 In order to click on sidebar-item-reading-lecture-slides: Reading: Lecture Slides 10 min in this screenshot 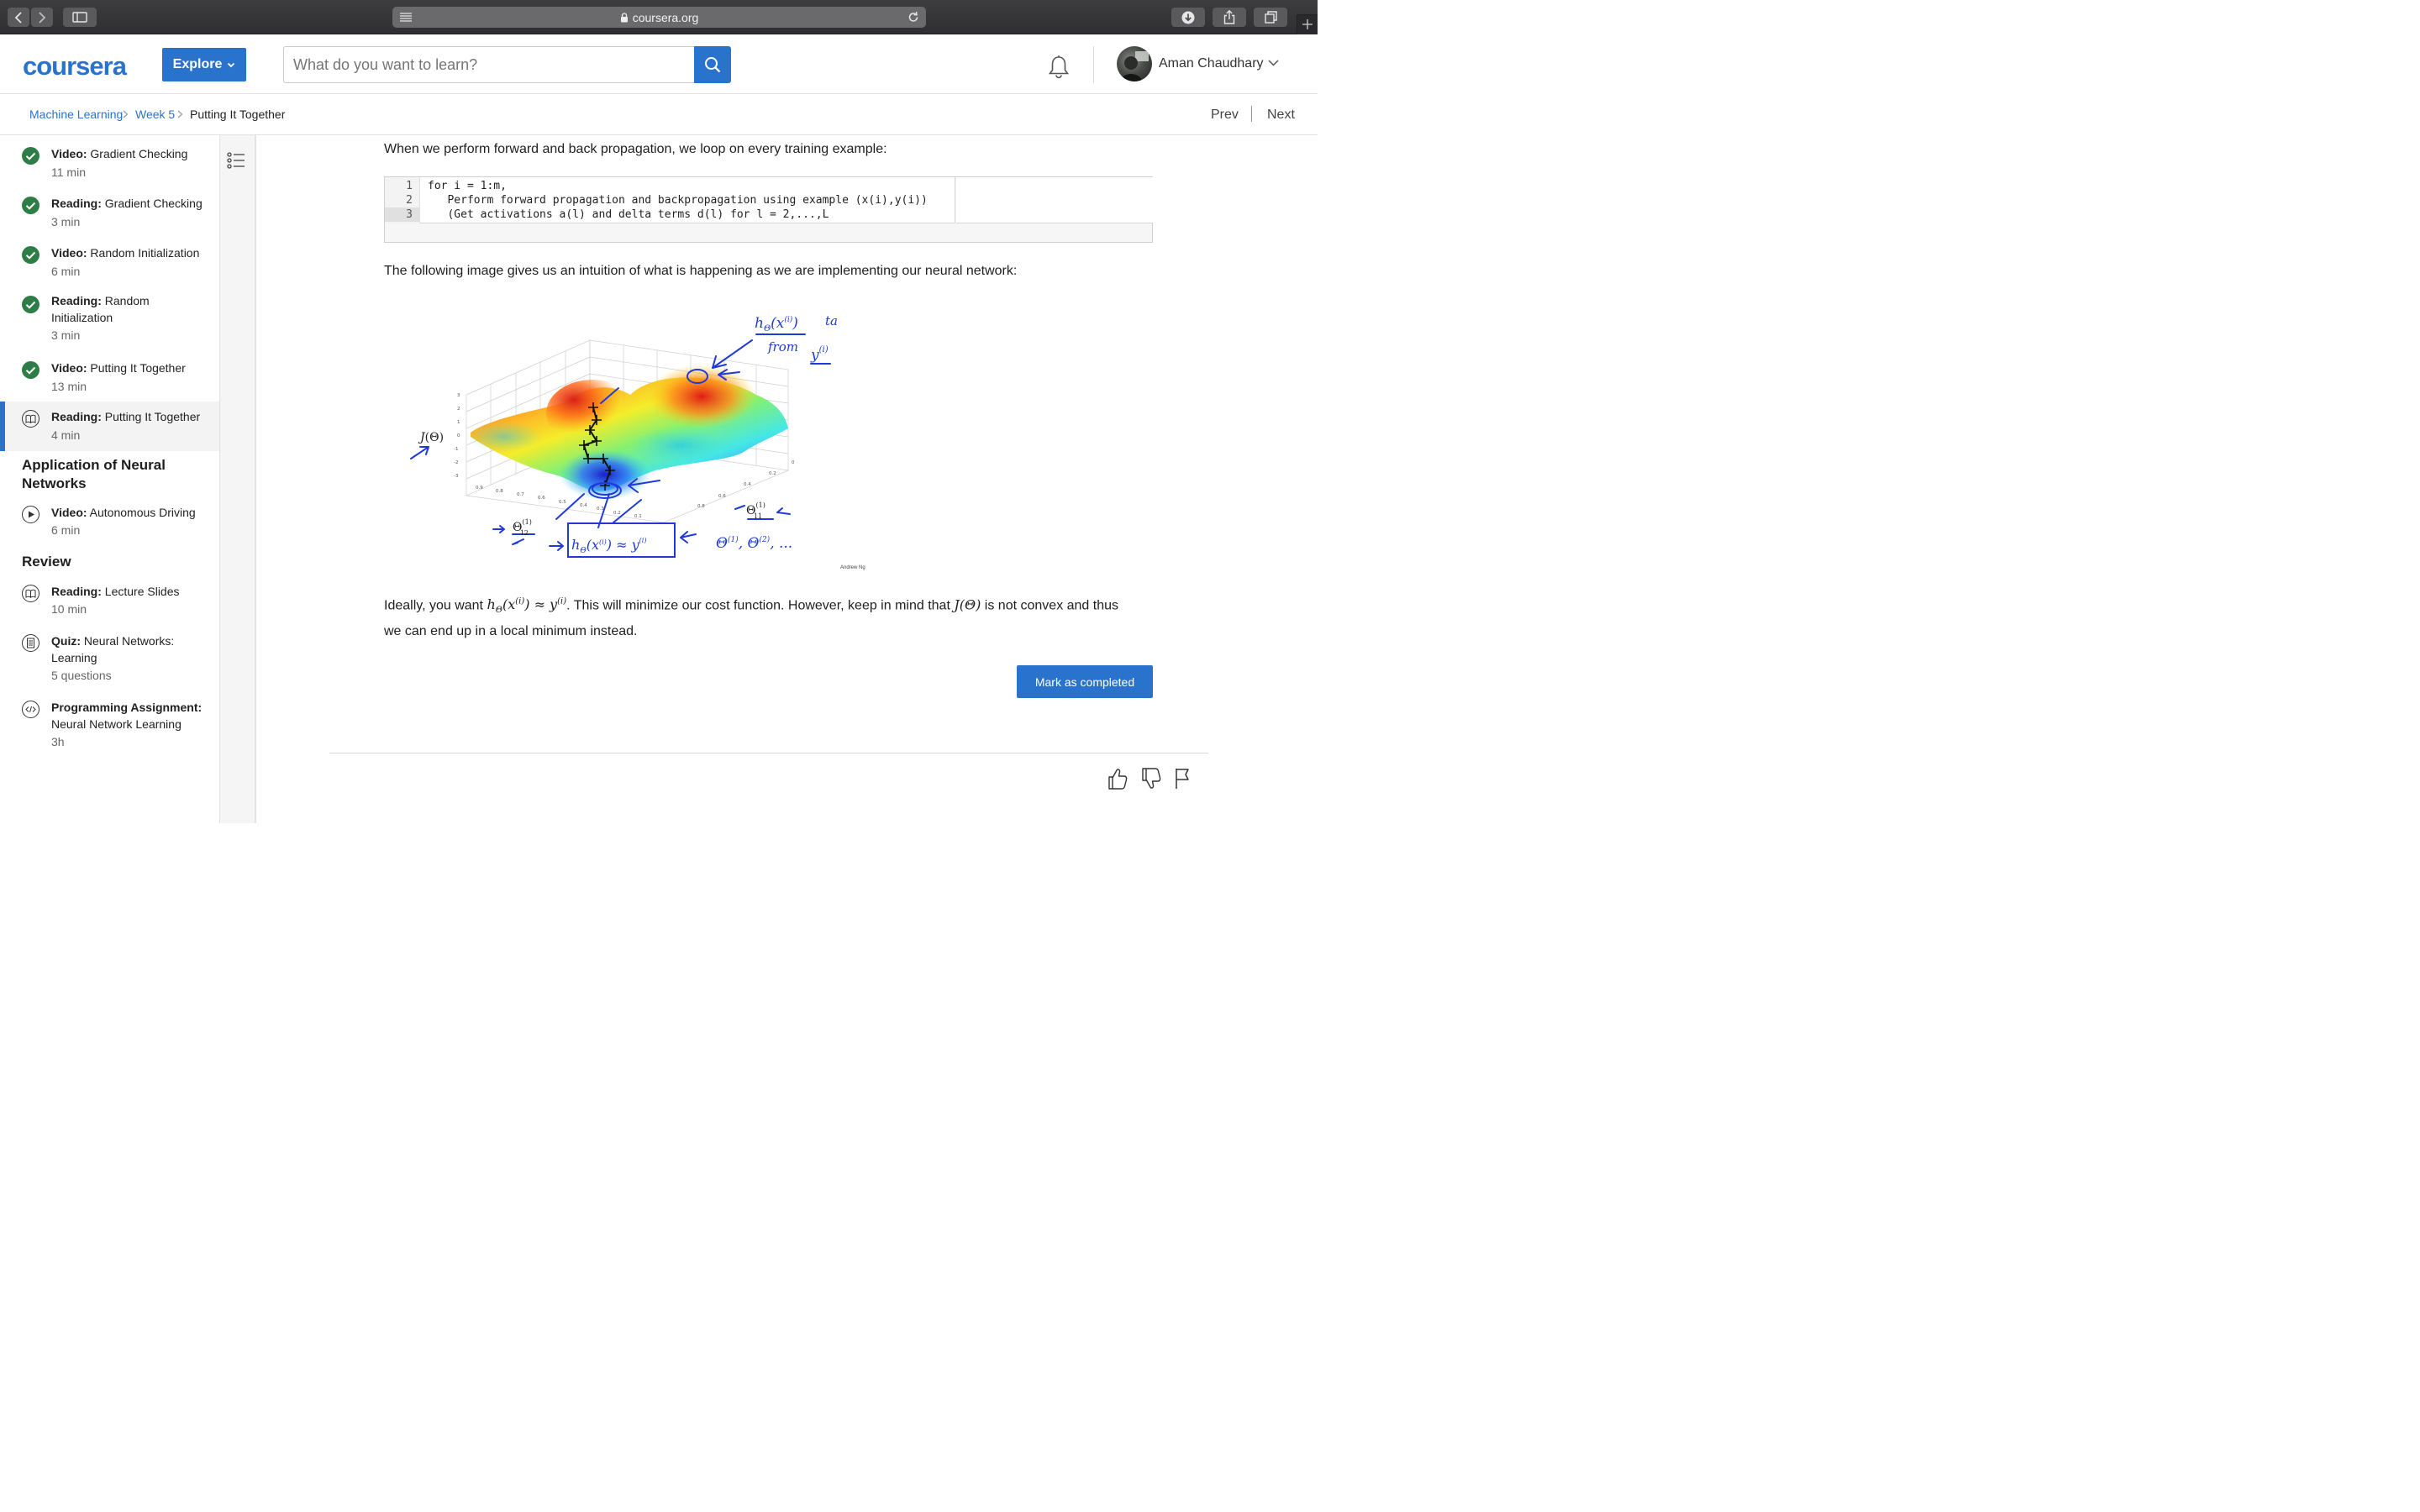, I will do `click(109, 605)`.